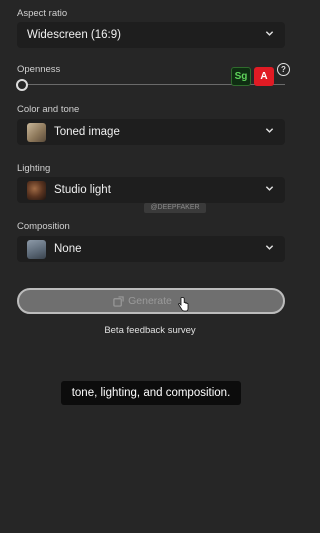  I want to click on sg-app-icon: Sg, so click(241, 76).